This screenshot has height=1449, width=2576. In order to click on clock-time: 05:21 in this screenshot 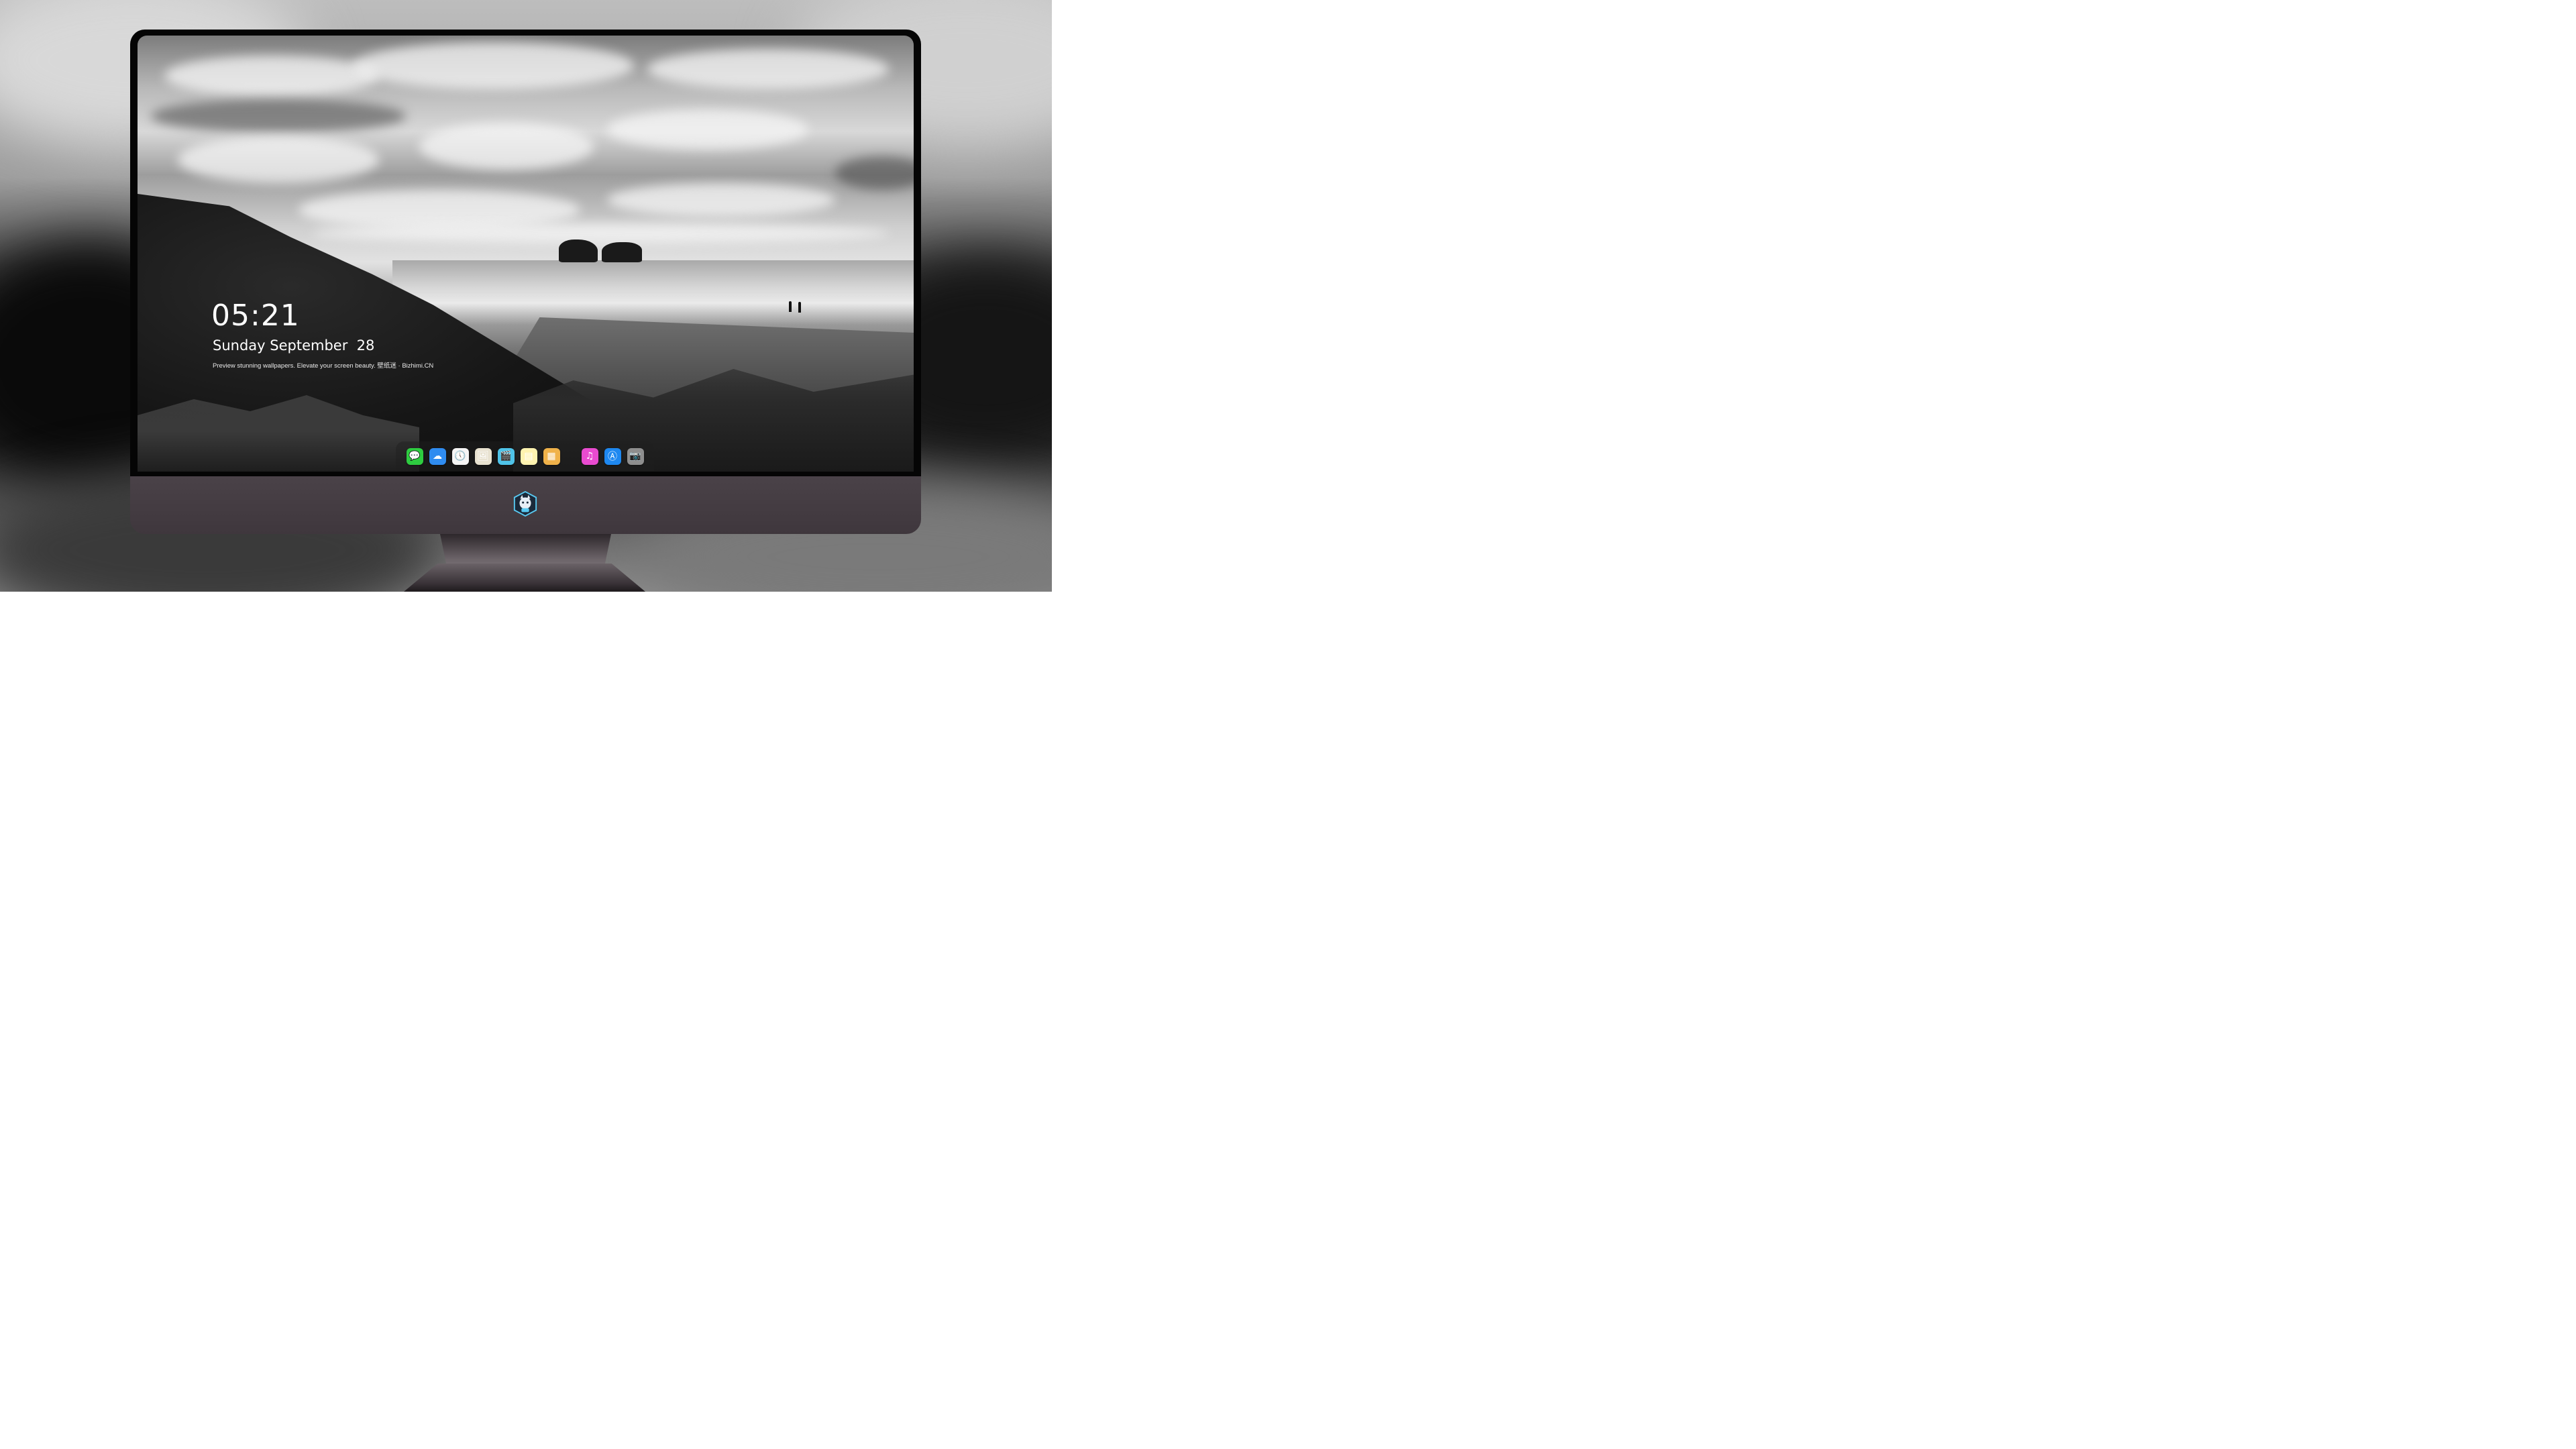, I will do `click(255, 316)`.